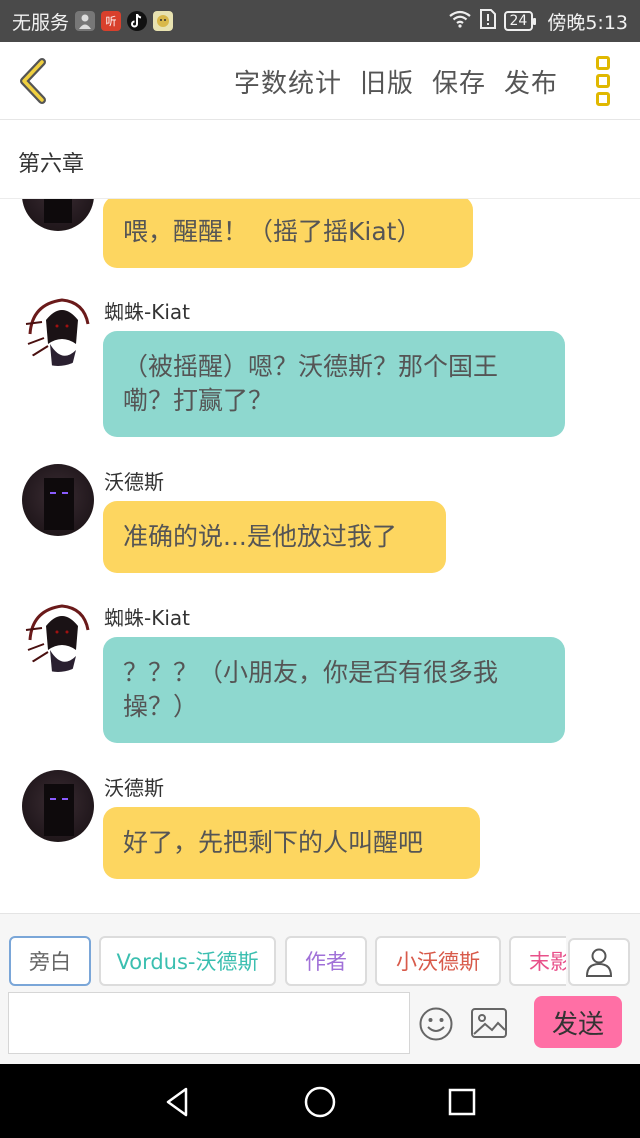 Image resolution: width=640 pixels, height=1138 pixels. What do you see at coordinates (209, 1023) in the screenshot?
I see `message-input` at bounding box center [209, 1023].